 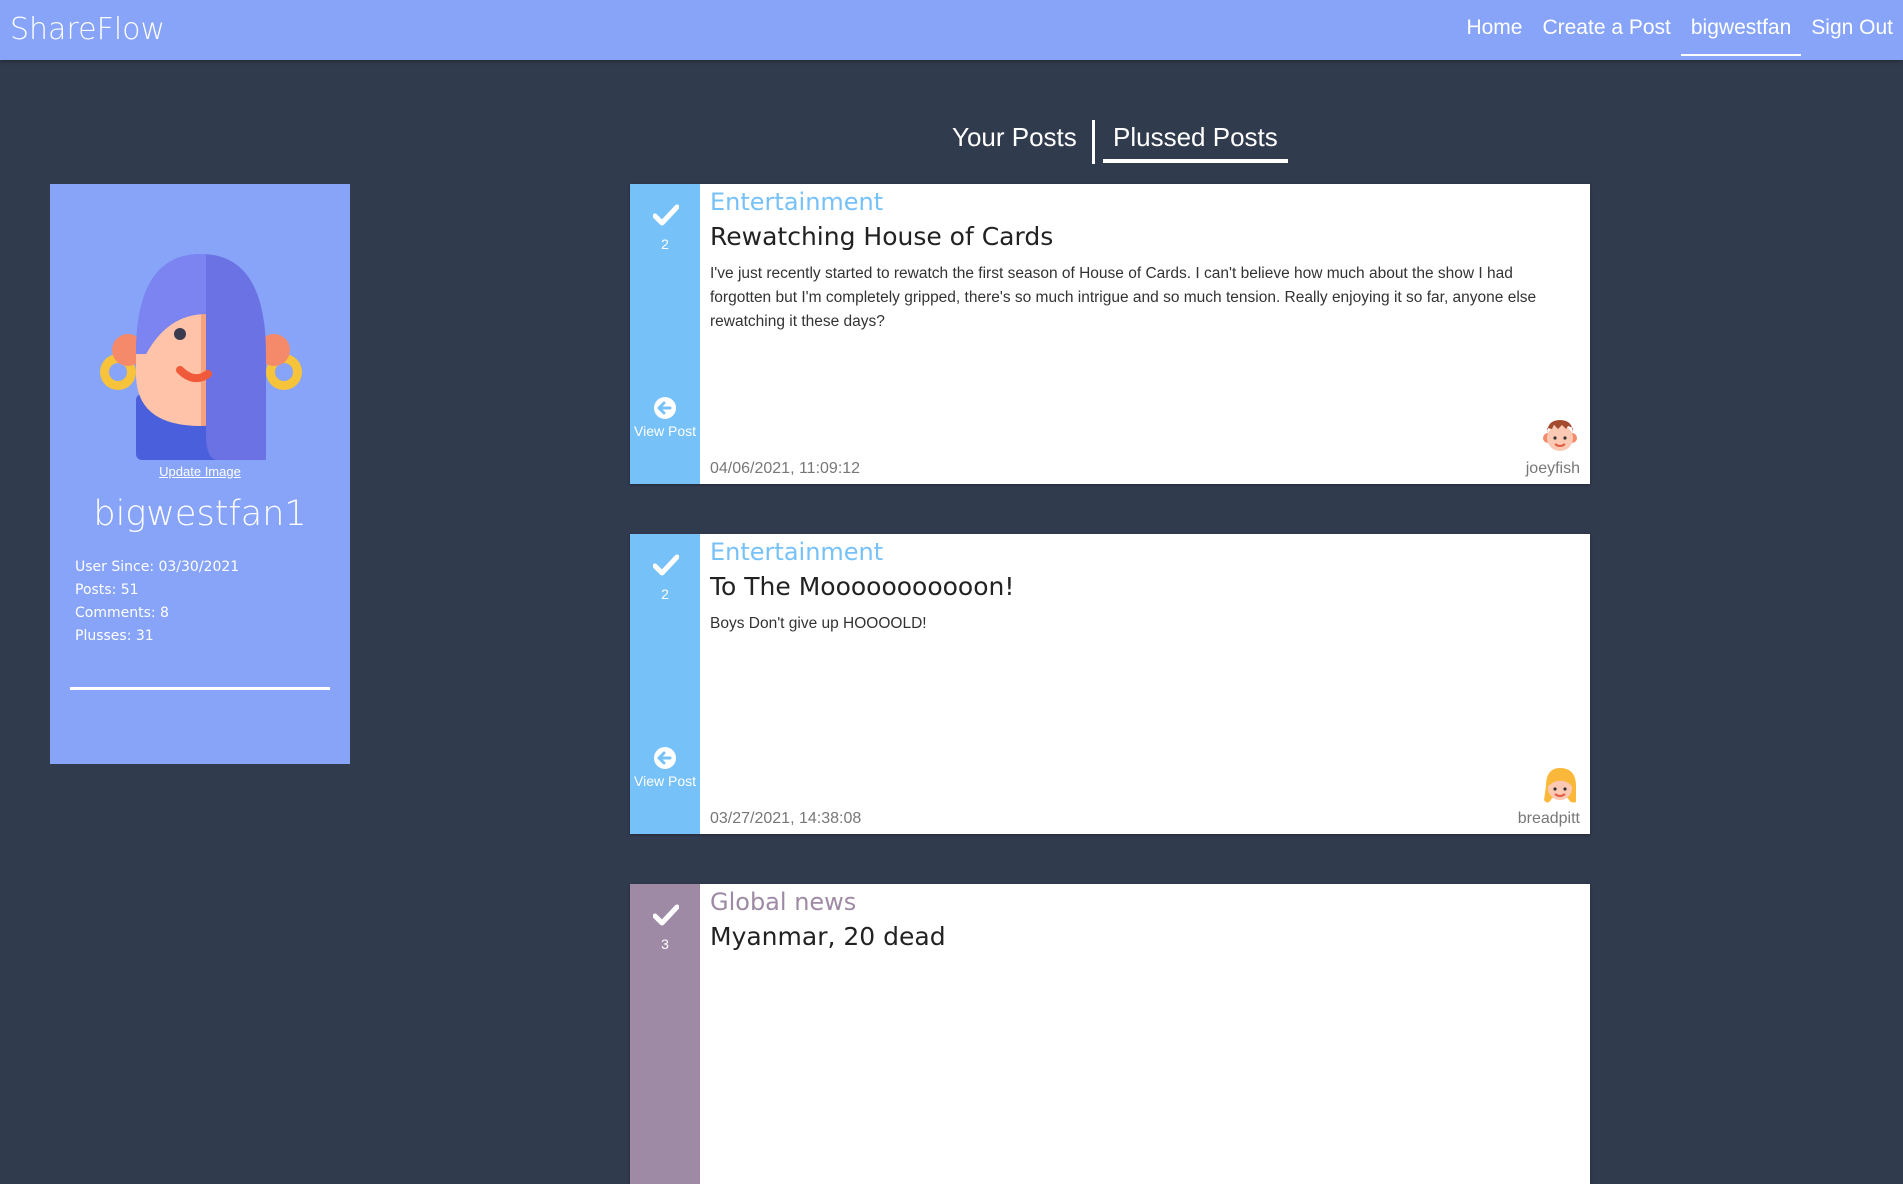 I want to click on nav-sign-out: Sign Out, so click(x=1852, y=28).